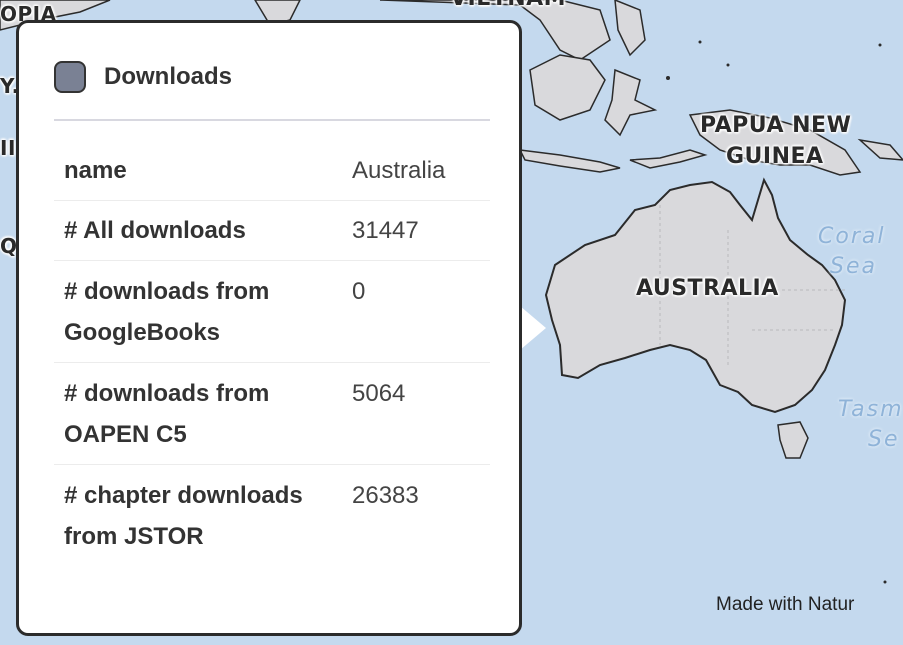 The height and width of the screenshot is (645, 903). Describe the element at coordinates (852, 236) in the screenshot. I see `map-label-coral-sea-line1: Coral` at that location.